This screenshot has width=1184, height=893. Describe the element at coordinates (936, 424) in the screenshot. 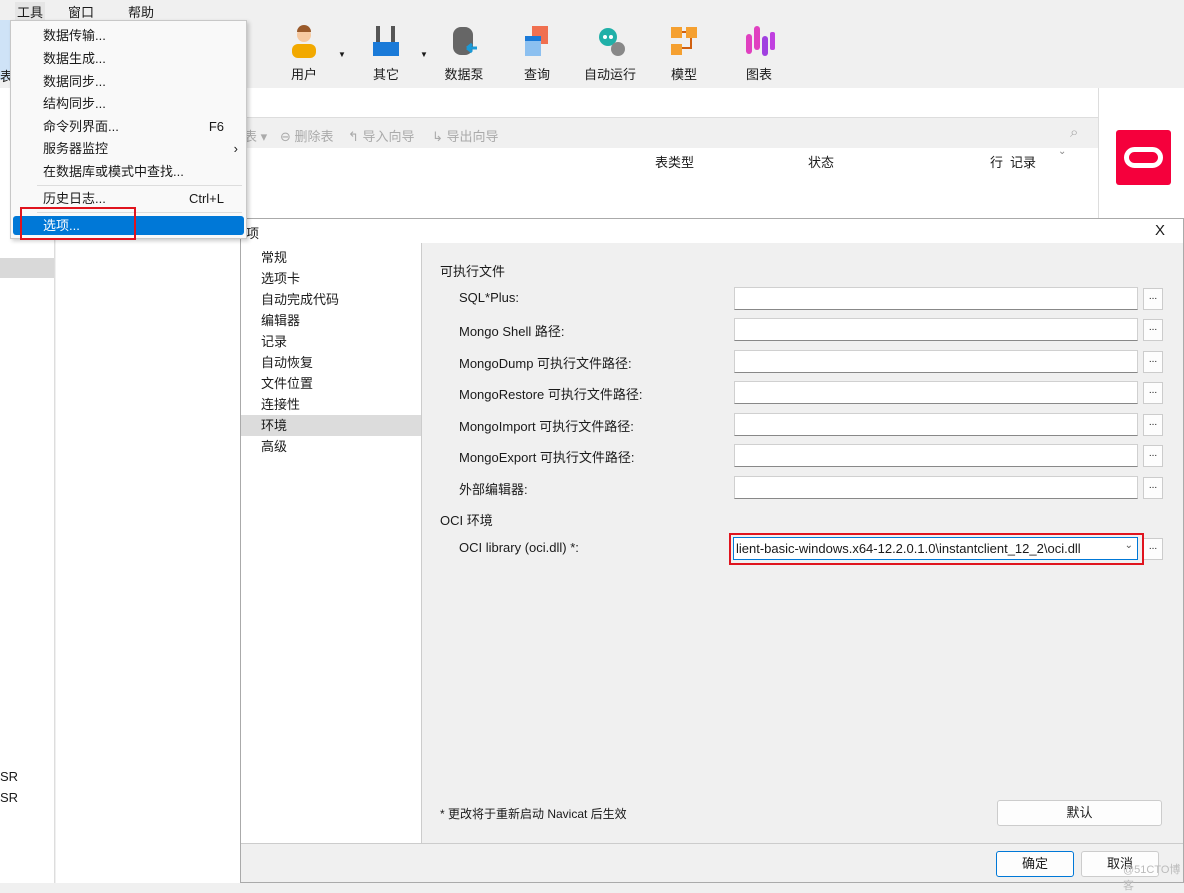

I see `mongoimport-path-input` at that location.